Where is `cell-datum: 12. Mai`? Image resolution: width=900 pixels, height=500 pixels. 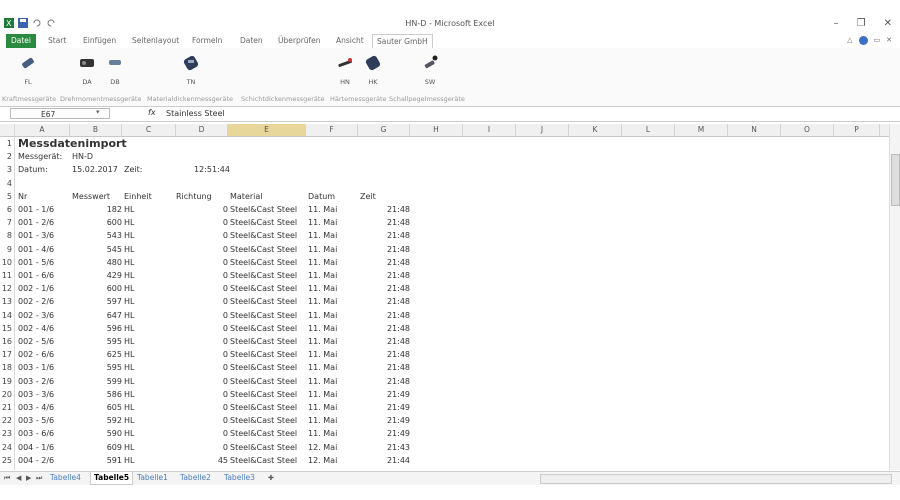
cell-datum: 12. Mai is located at coordinates (322, 460).